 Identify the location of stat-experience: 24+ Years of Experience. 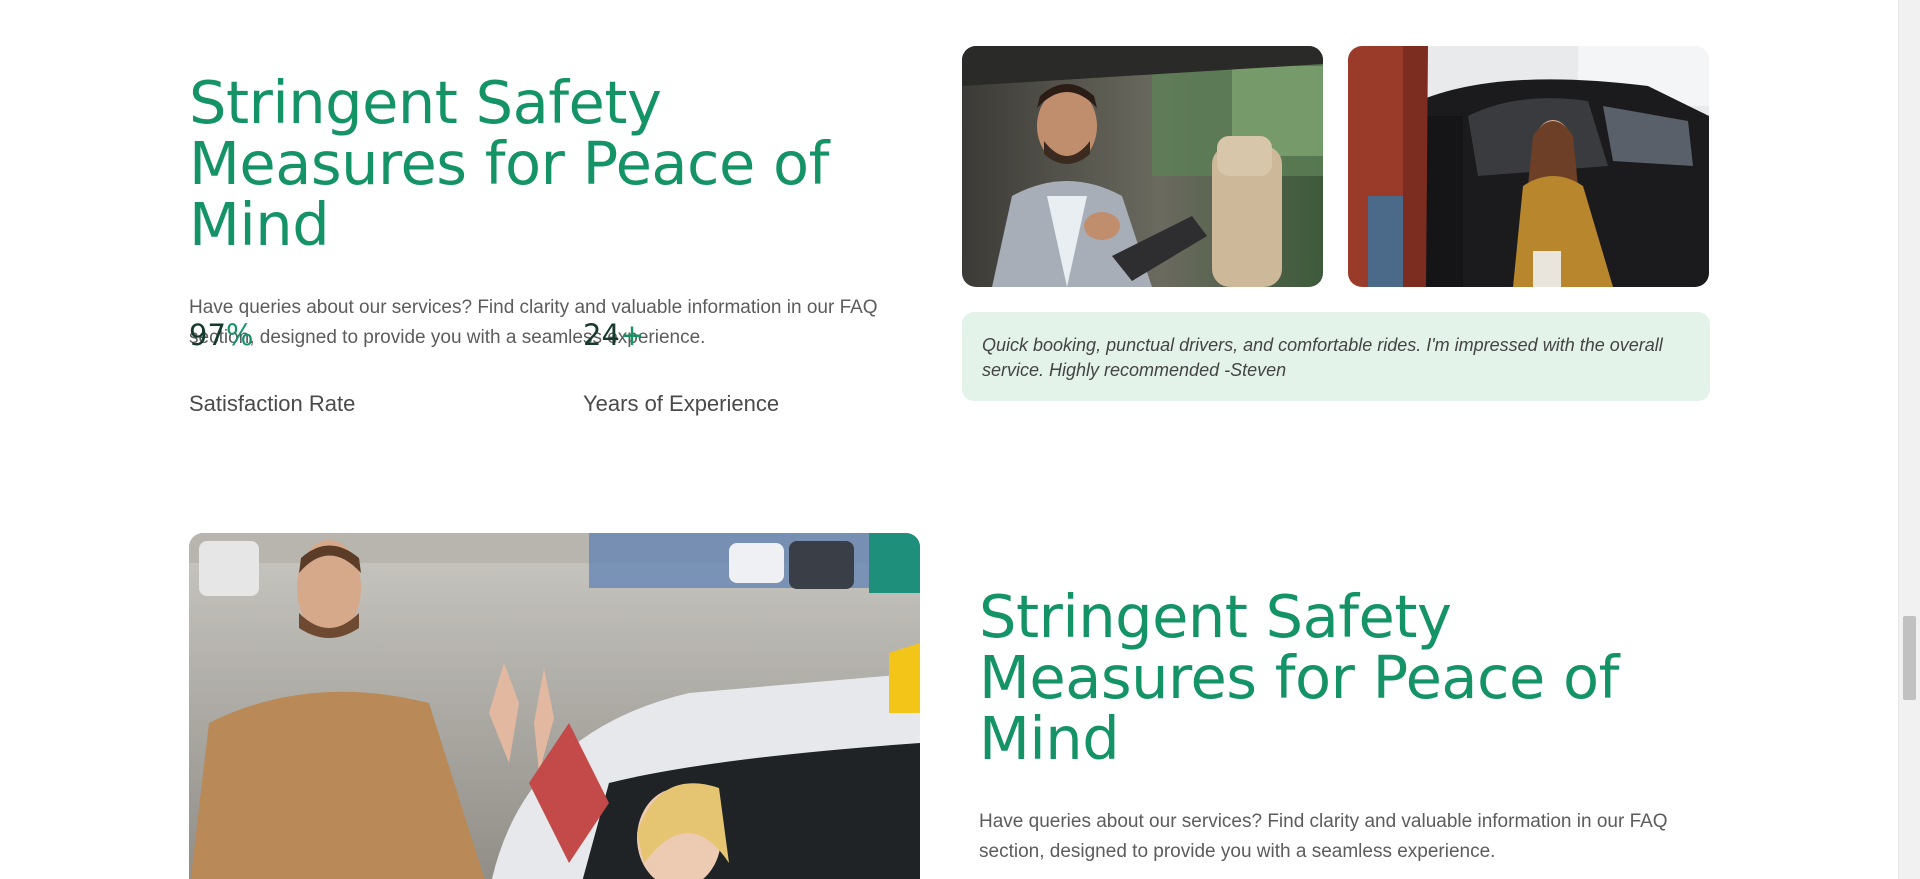
(733, 367).